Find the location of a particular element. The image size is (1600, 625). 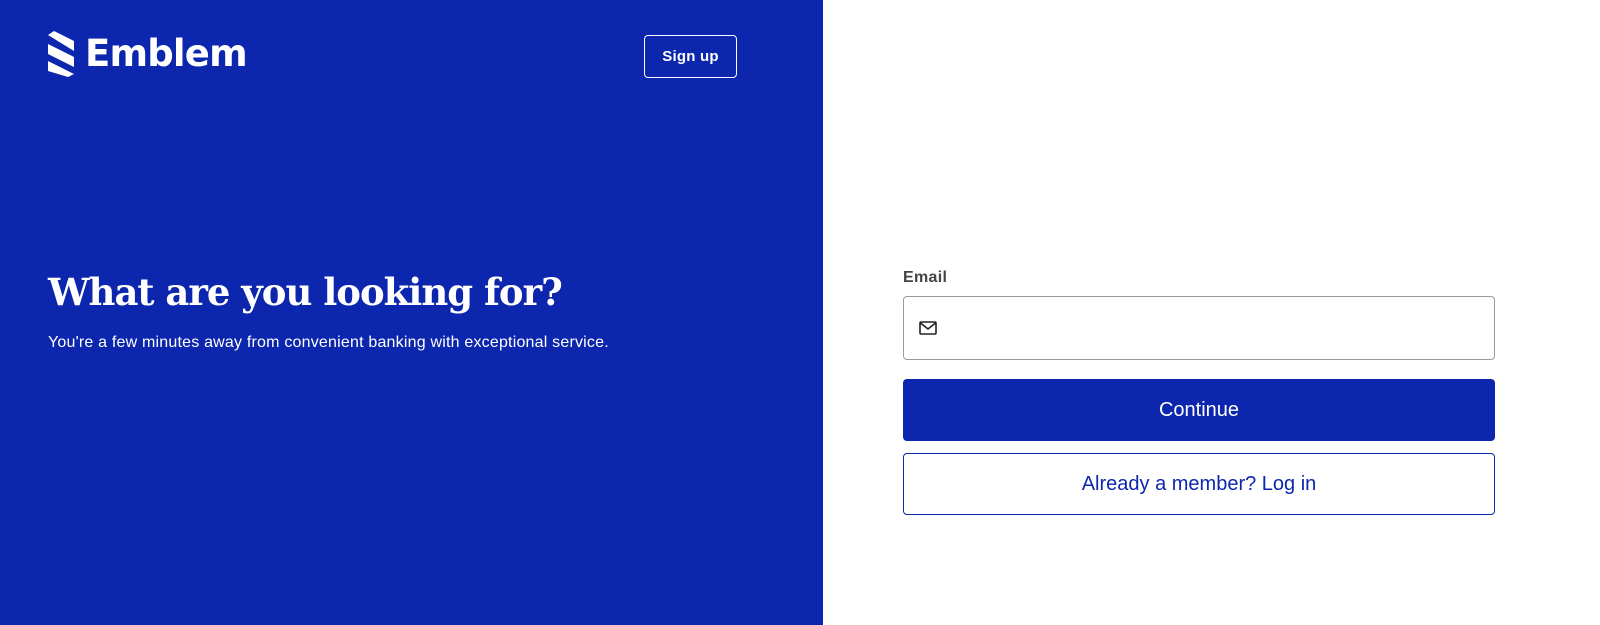

email-field is located at coordinates (1199, 328).